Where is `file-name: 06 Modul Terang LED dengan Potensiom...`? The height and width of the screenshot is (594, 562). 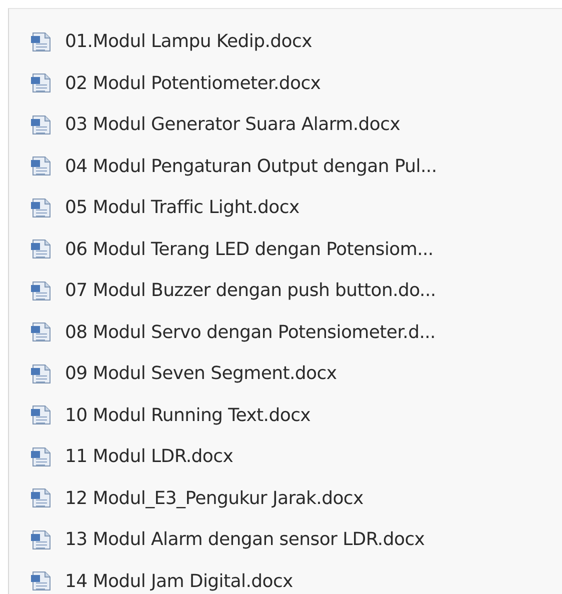 file-name: 06 Modul Terang LED dengan Potensiom... is located at coordinates (249, 249).